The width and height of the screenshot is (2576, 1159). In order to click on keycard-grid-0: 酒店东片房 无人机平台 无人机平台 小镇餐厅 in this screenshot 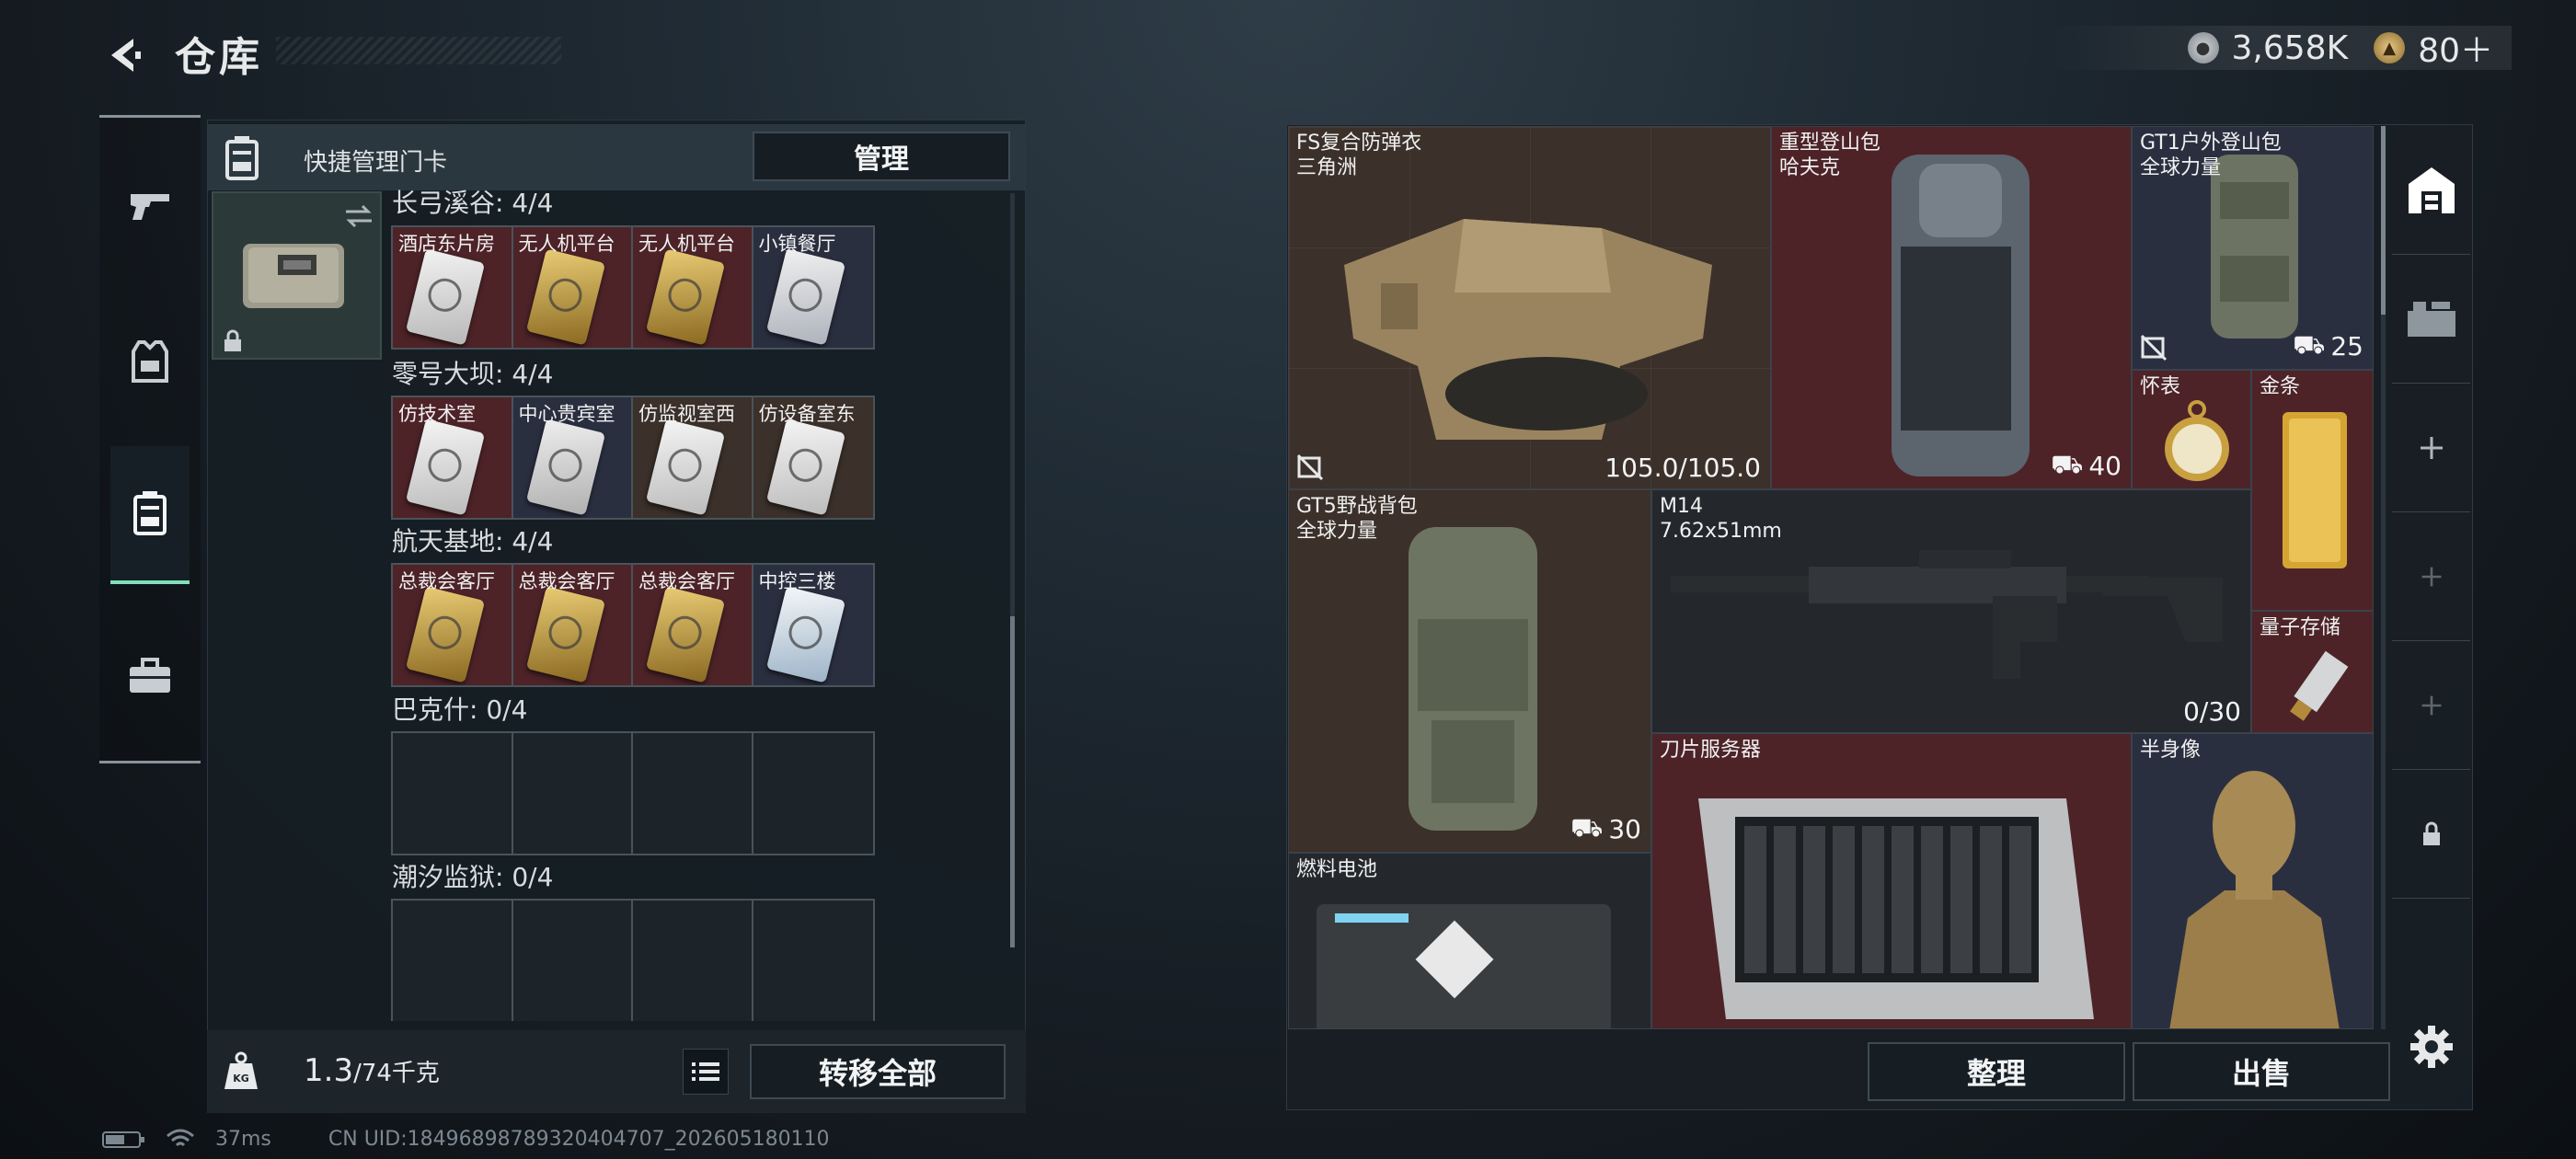, I will do `click(633, 287)`.